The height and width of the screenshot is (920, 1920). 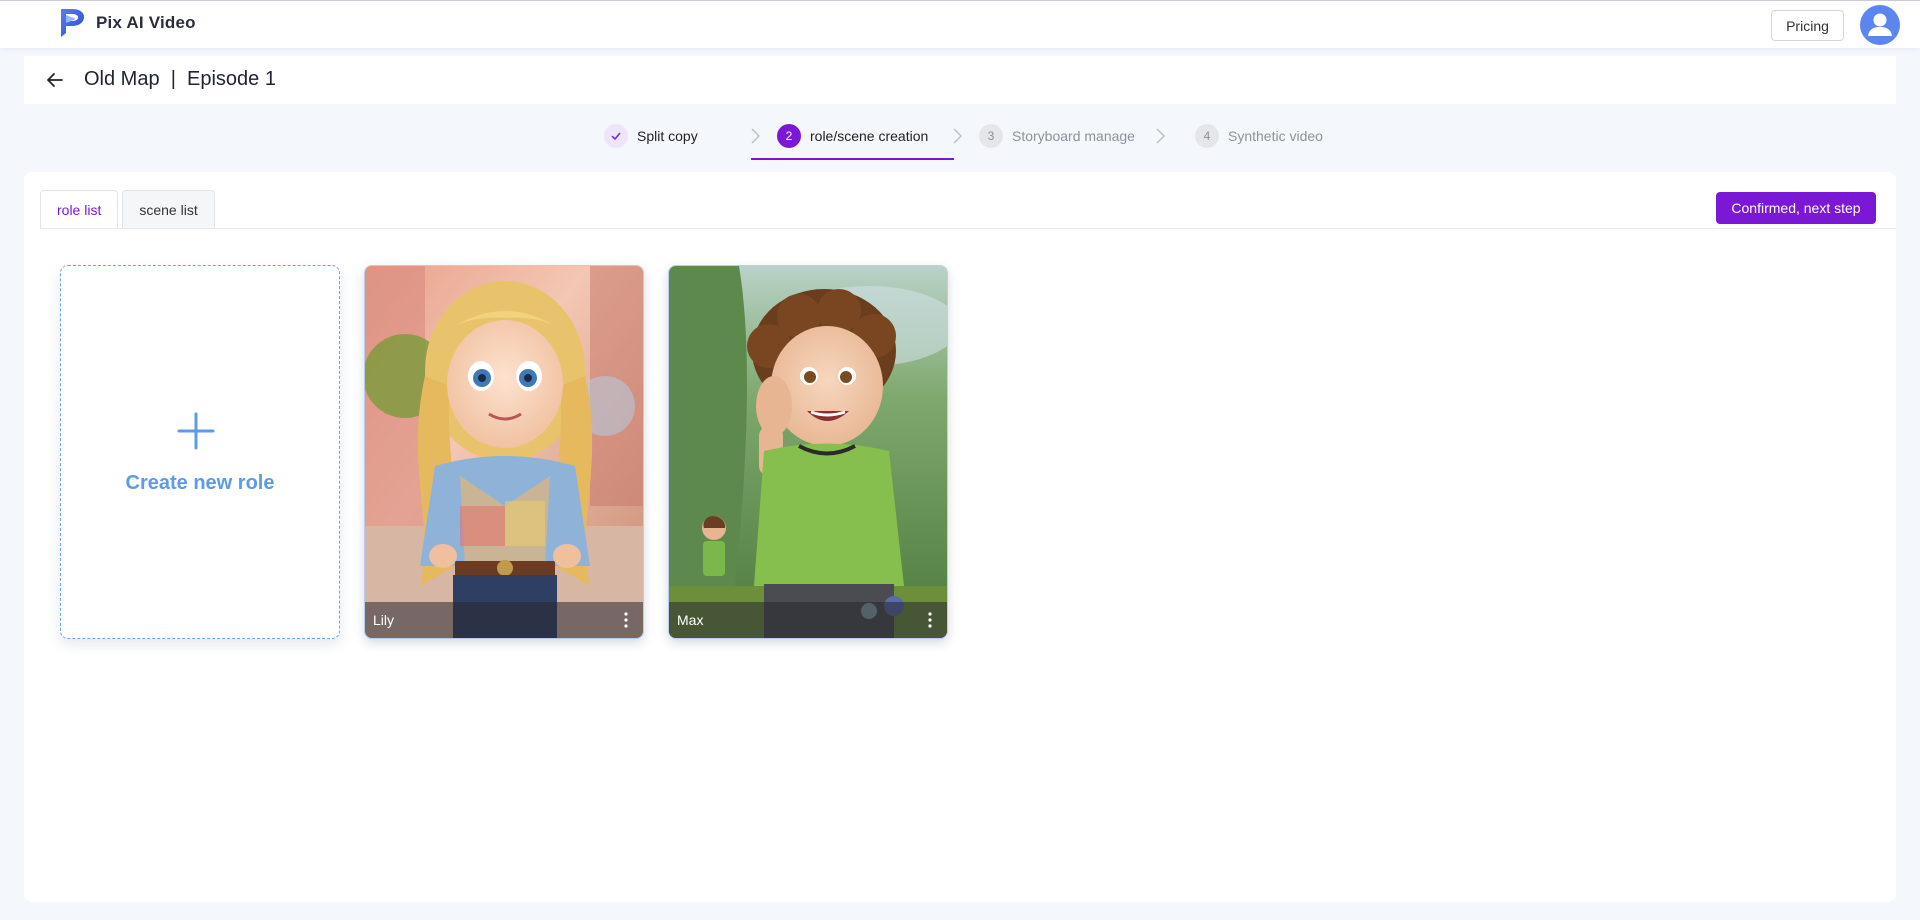 I want to click on step-role-scene-creation: 2 role/scene creation, so click(x=852, y=136).